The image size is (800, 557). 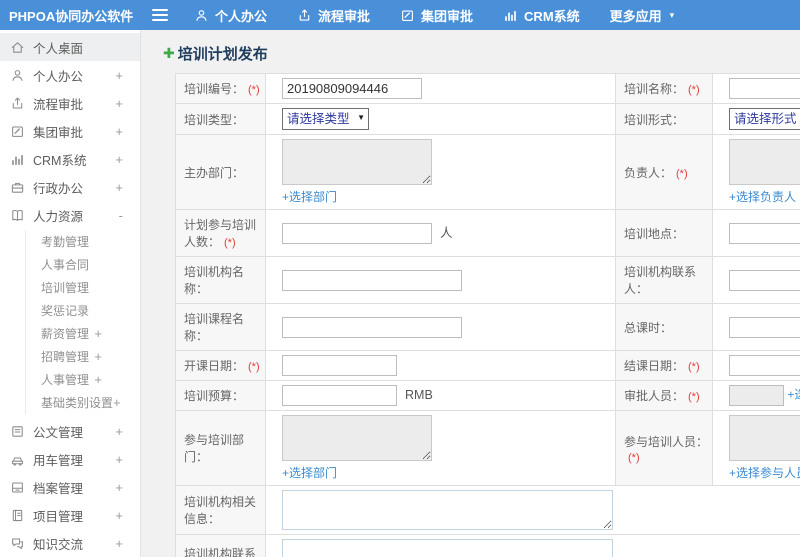 I want to click on sidebar-item-recruit-mgmt: 招聘管理 +, so click(x=83, y=356).